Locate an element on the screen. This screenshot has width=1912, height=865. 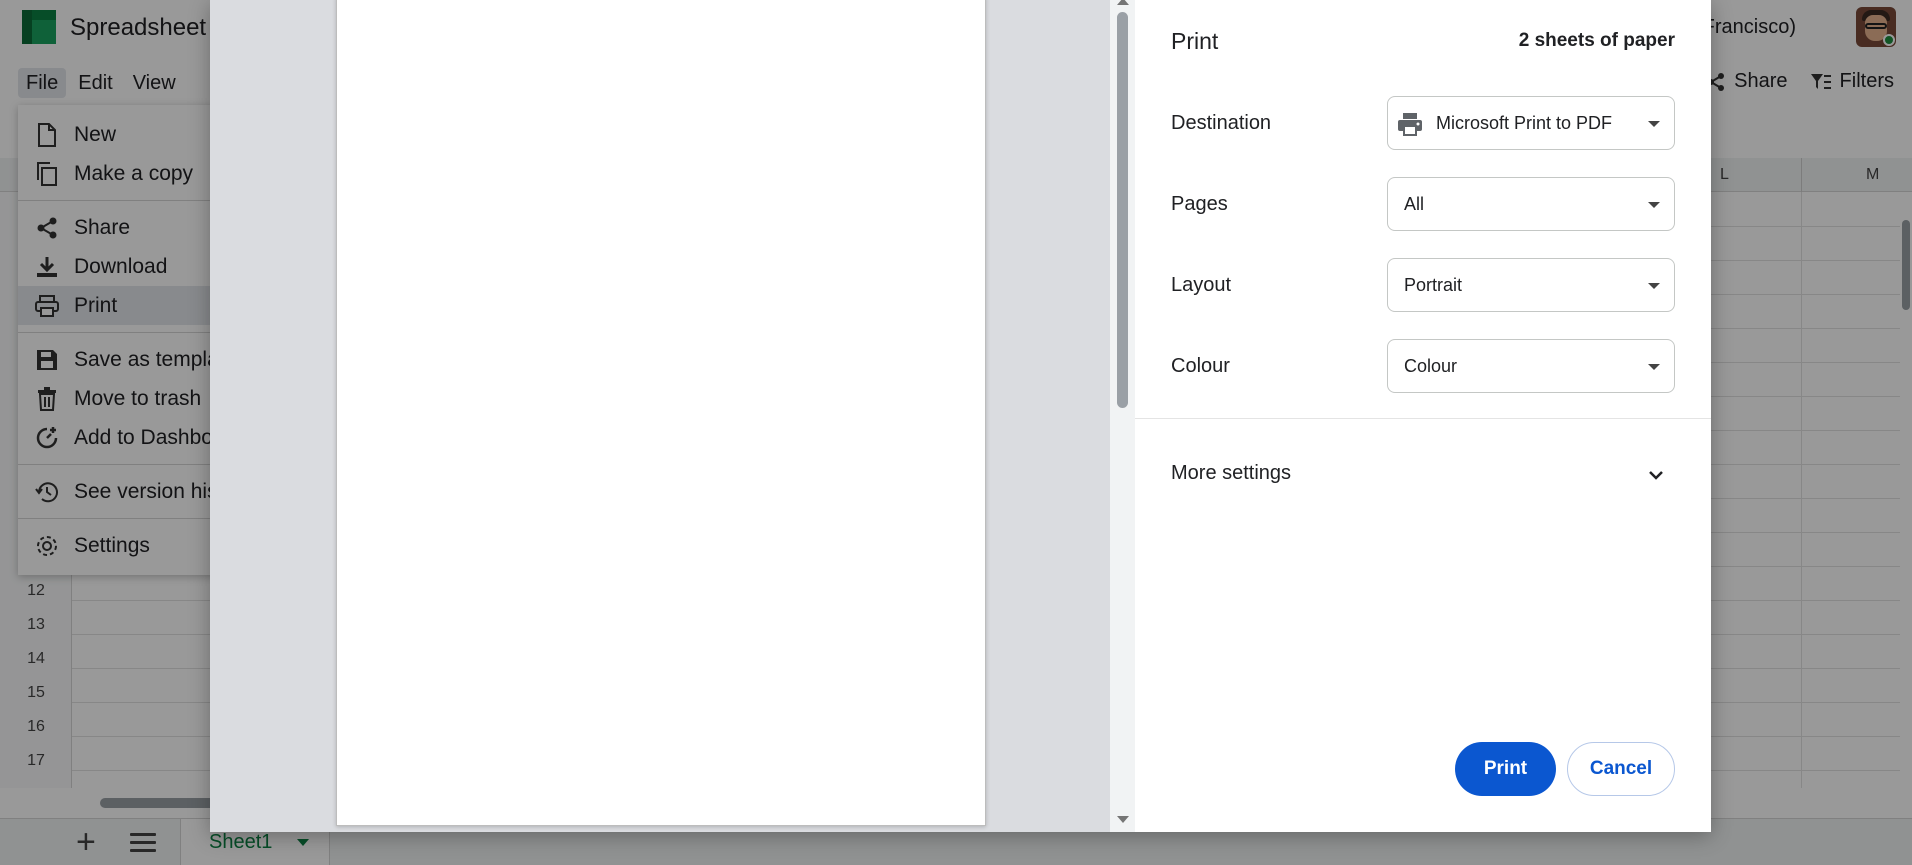
printer-icon is located at coordinates (1410, 124).